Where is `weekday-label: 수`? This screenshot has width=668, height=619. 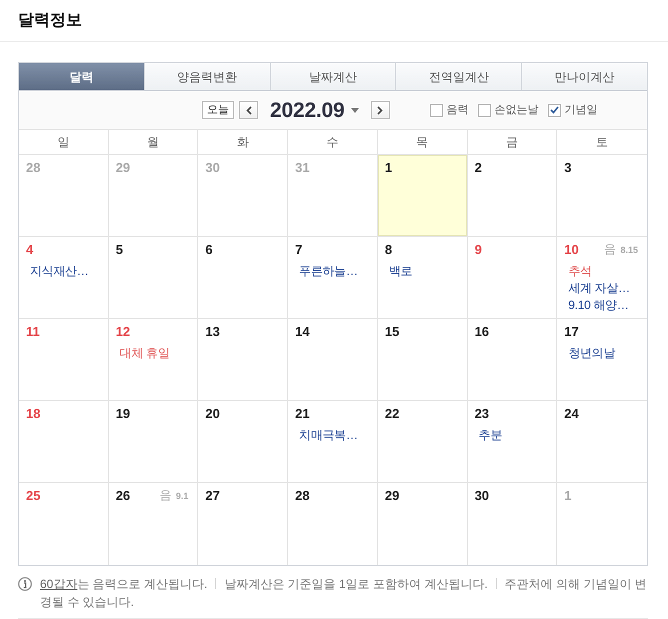 weekday-label: 수 is located at coordinates (332, 142).